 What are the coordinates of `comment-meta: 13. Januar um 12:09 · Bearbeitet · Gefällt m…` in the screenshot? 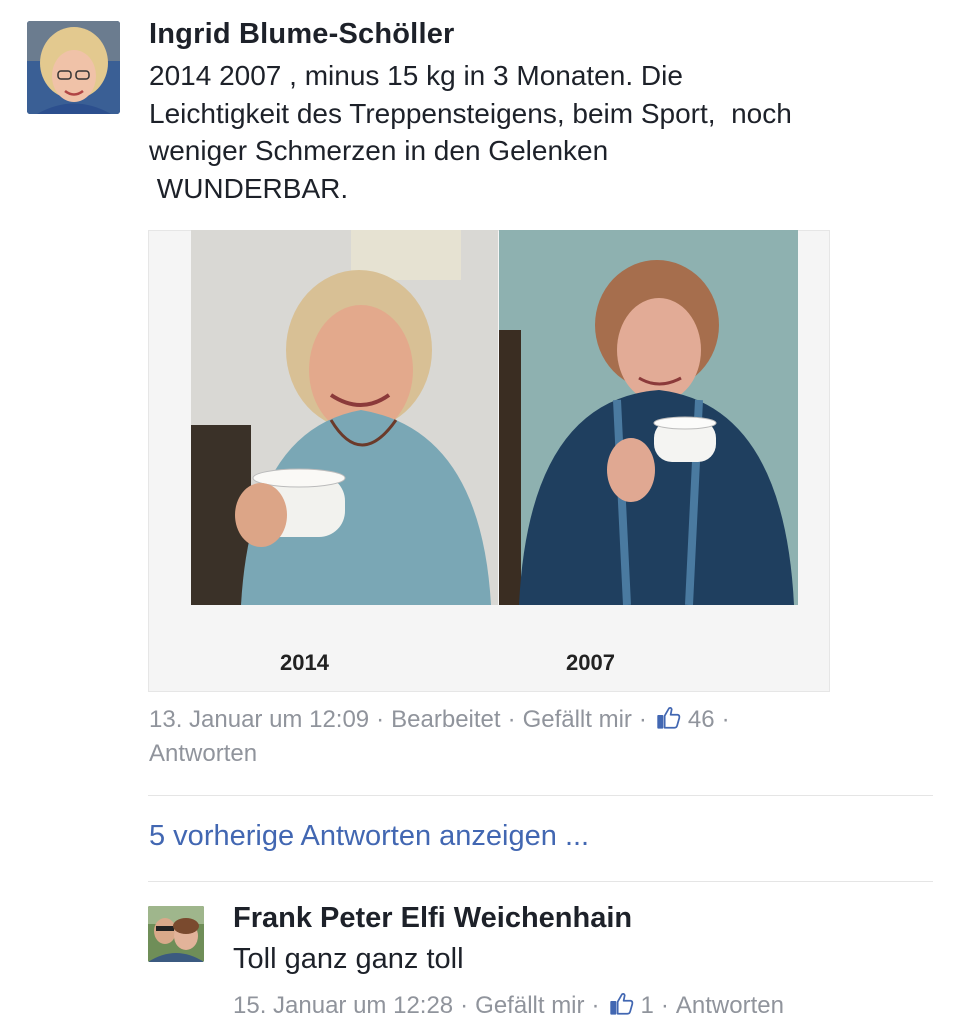 It's located at (443, 721).